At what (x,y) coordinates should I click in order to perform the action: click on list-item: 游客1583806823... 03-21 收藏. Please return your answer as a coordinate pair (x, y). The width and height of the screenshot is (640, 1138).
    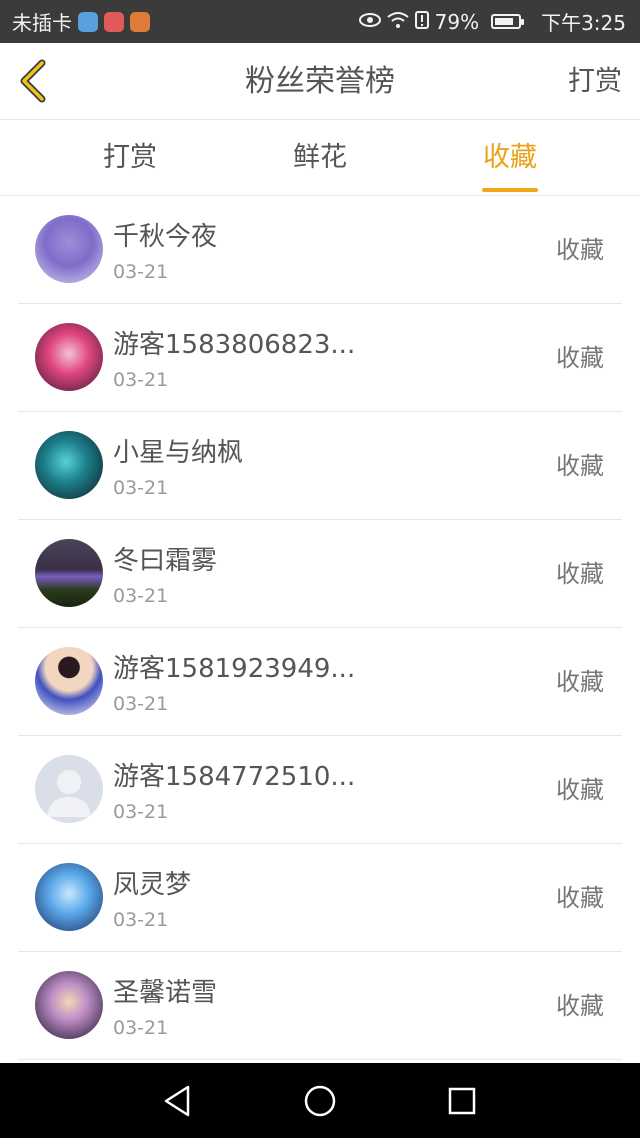
    Looking at the image, I should click on (320, 358).